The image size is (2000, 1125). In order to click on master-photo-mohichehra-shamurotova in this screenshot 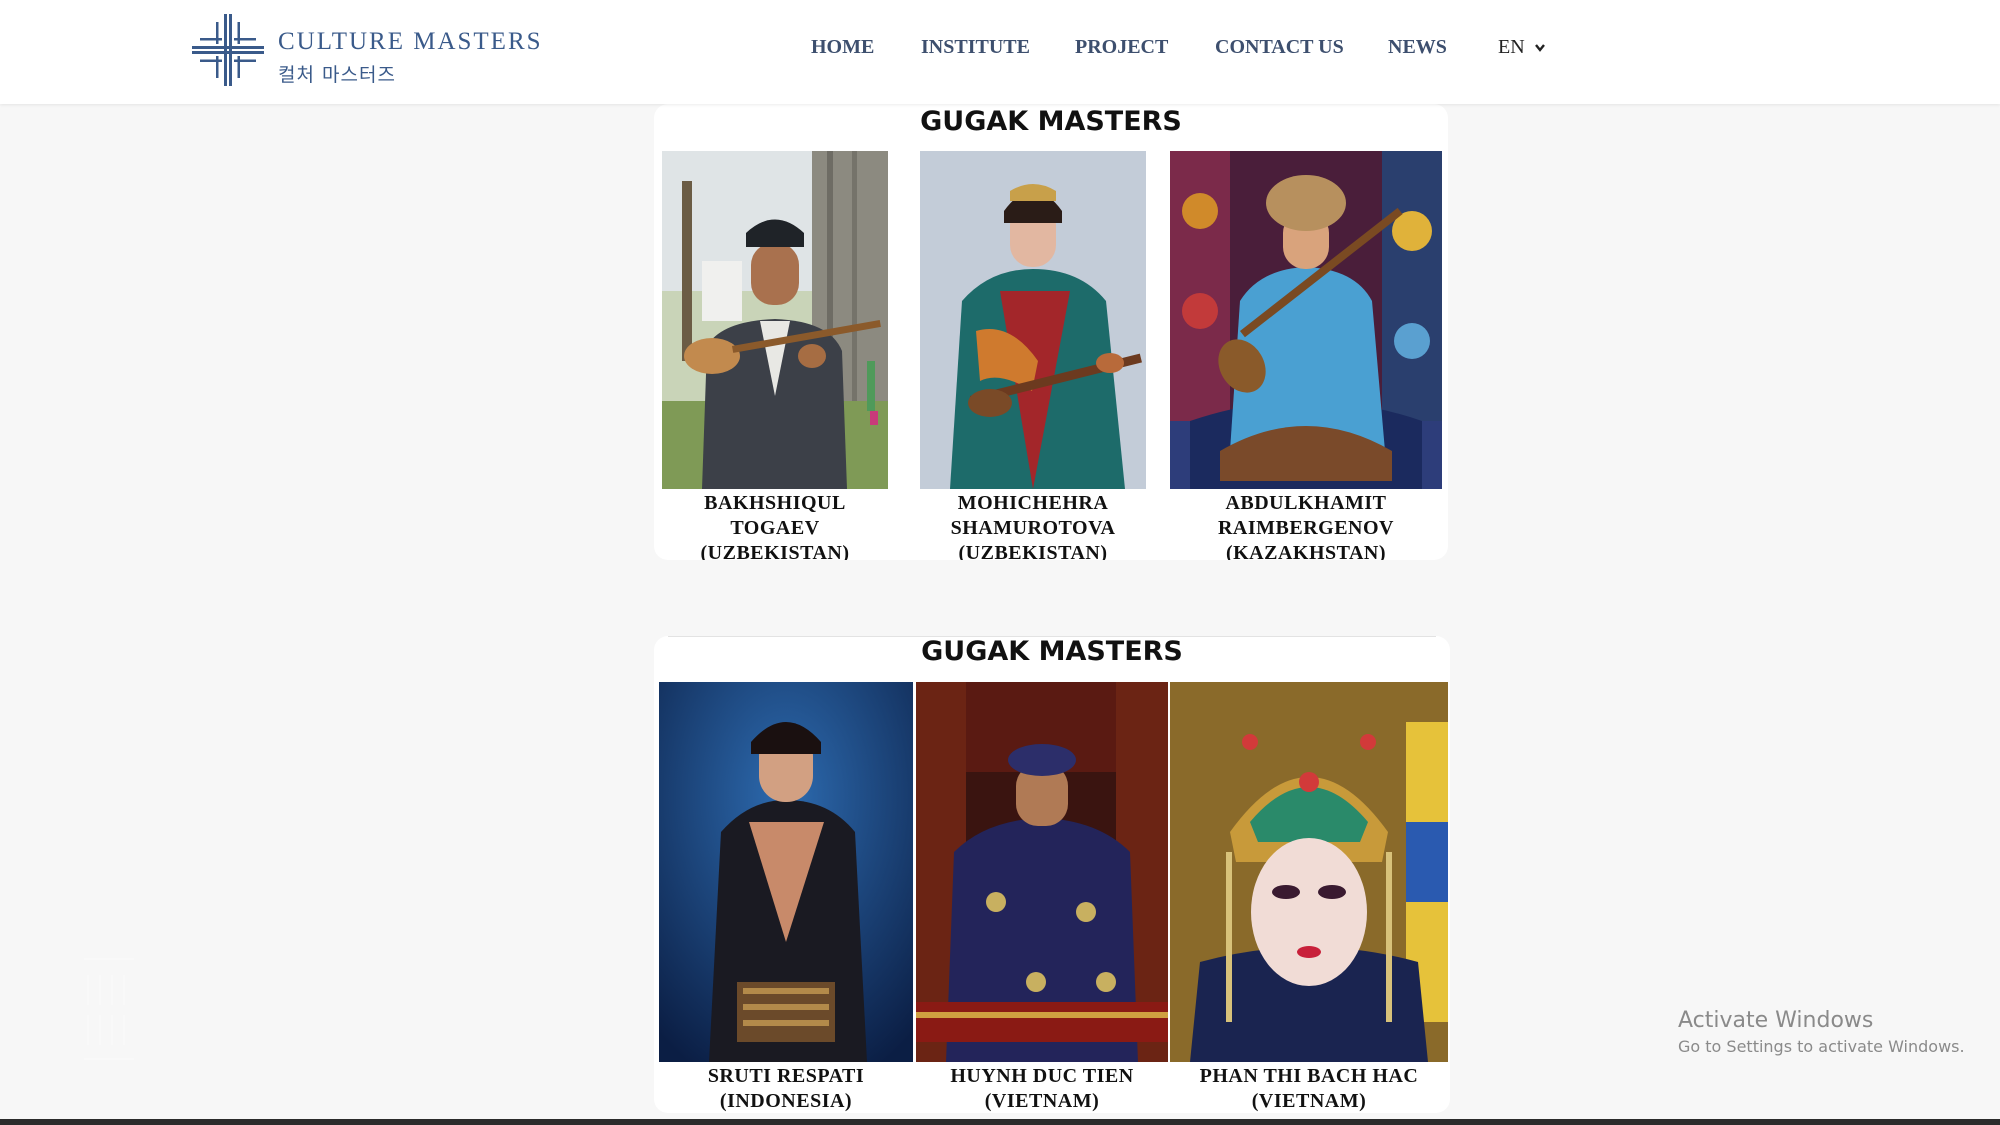, I will do `click(1033, 320)`.